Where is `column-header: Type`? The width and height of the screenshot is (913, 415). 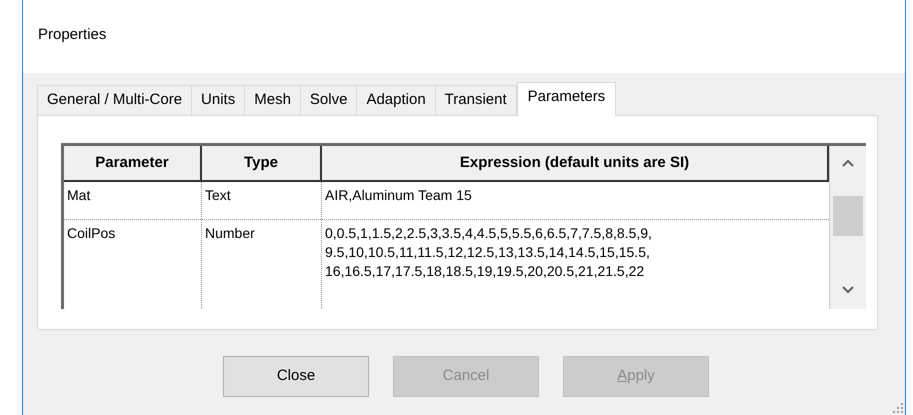
column-header: Type is located at coordinates (262, 163).